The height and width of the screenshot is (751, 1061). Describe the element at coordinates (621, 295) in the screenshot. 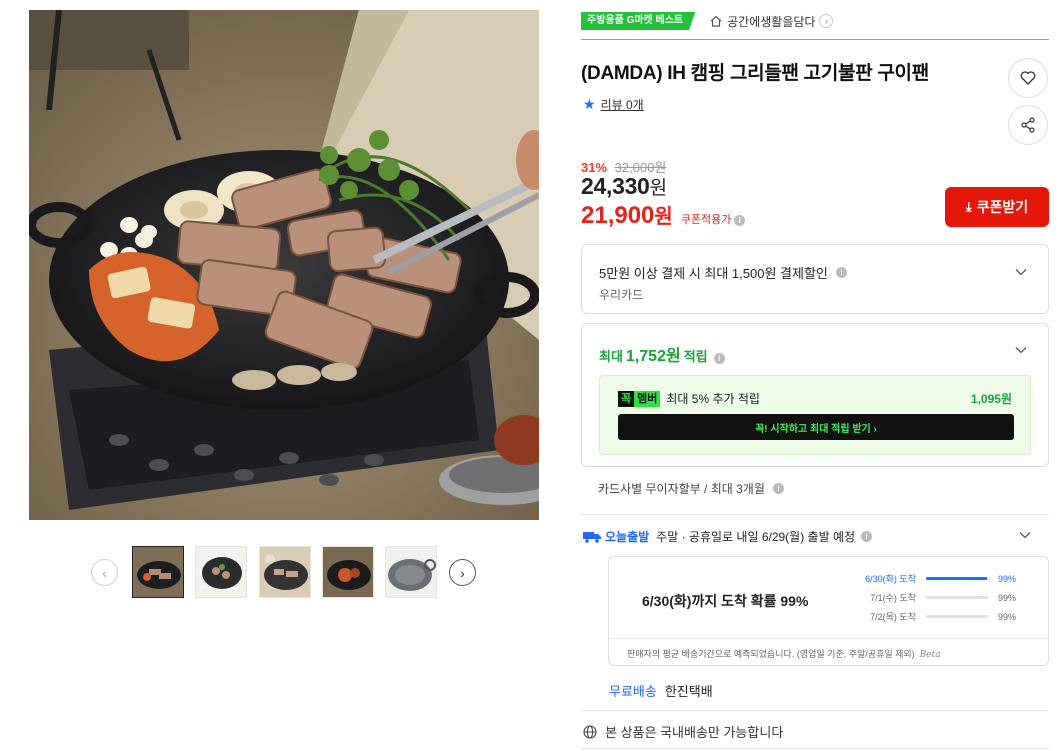

I see `card-name: 우리카드` at that location.